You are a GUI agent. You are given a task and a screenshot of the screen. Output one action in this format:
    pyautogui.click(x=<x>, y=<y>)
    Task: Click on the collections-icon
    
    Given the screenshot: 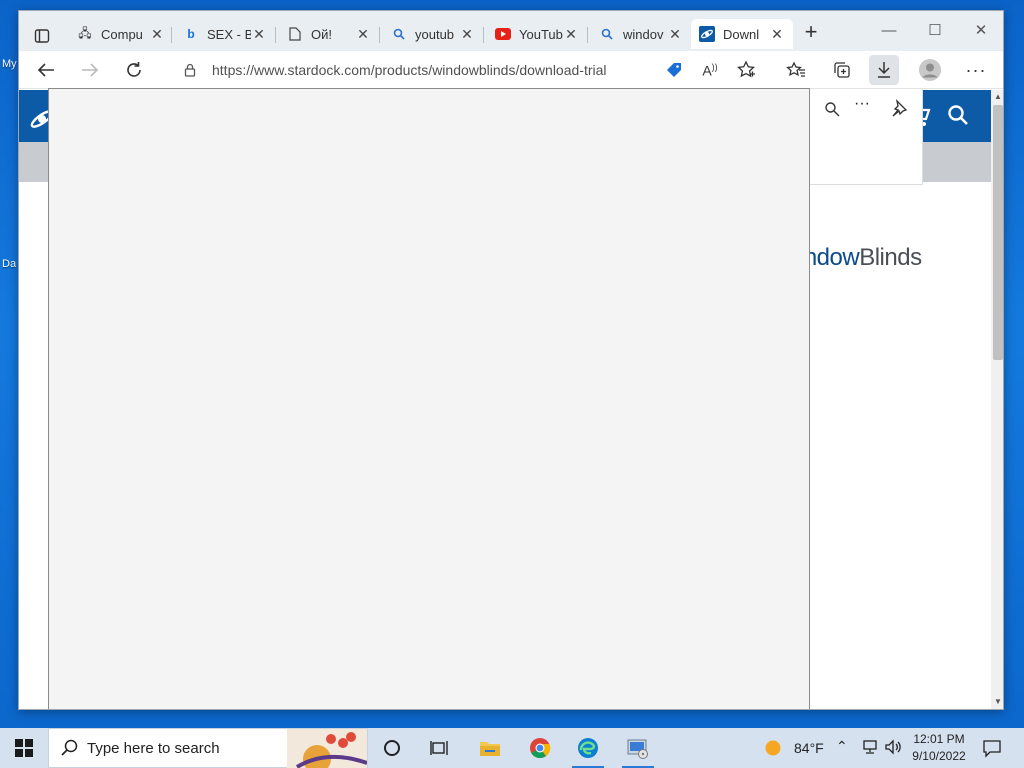 What is the action you would take?
    pyautogui.click(x=842, y=70)
    